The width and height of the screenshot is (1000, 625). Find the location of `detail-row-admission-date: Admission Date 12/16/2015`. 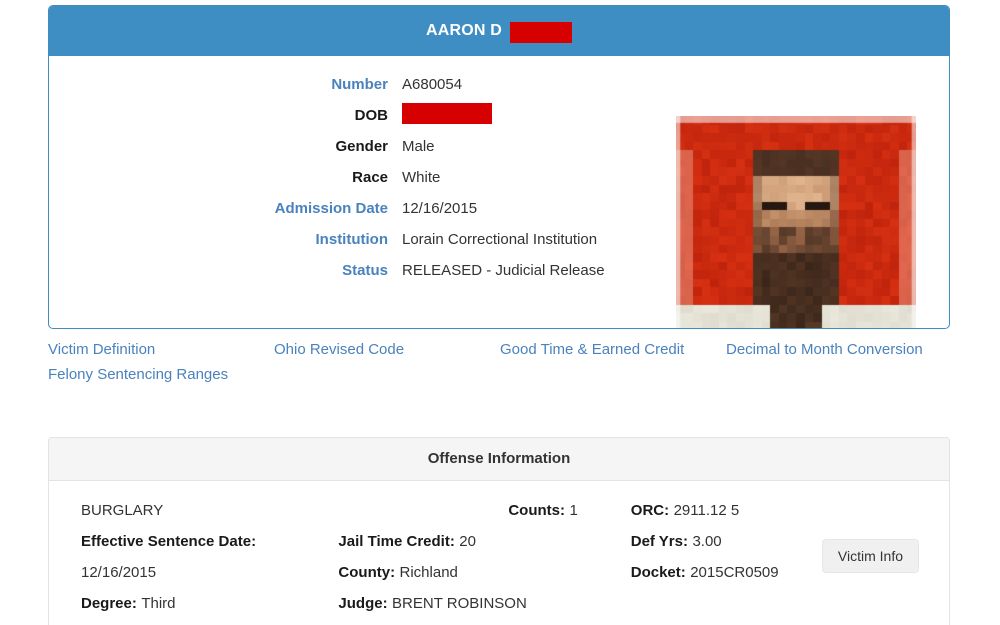

detail-row-admission-date: Admission Date 12/16/2015 is located at coordinates (359, 208).